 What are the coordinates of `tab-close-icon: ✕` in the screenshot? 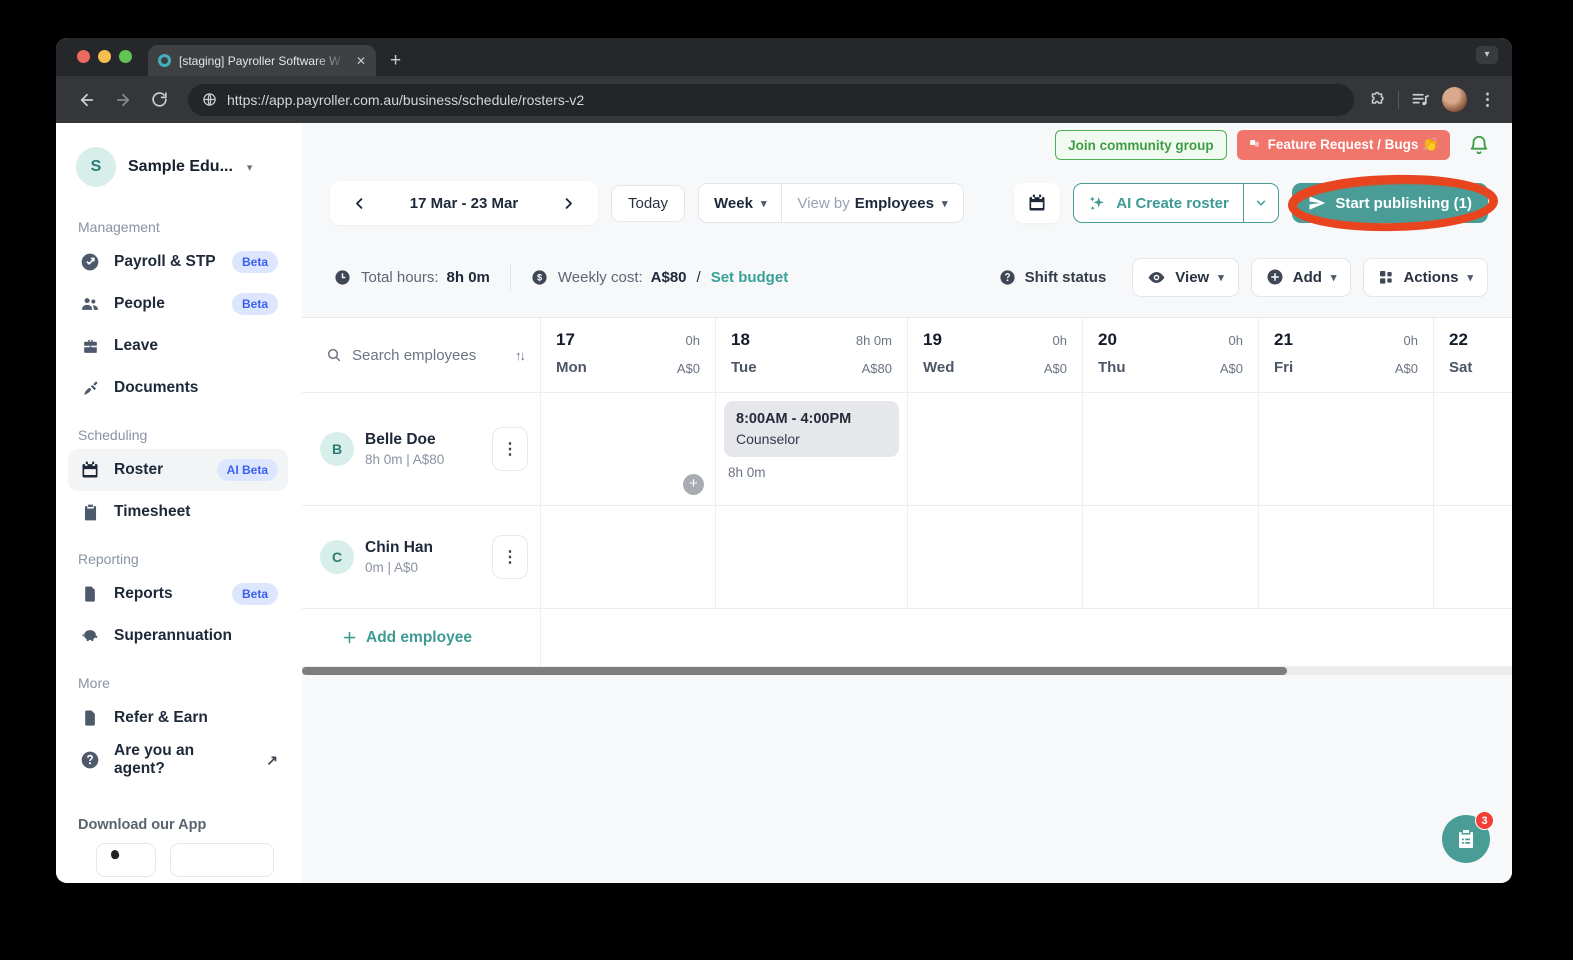 It's located at (361, 61).